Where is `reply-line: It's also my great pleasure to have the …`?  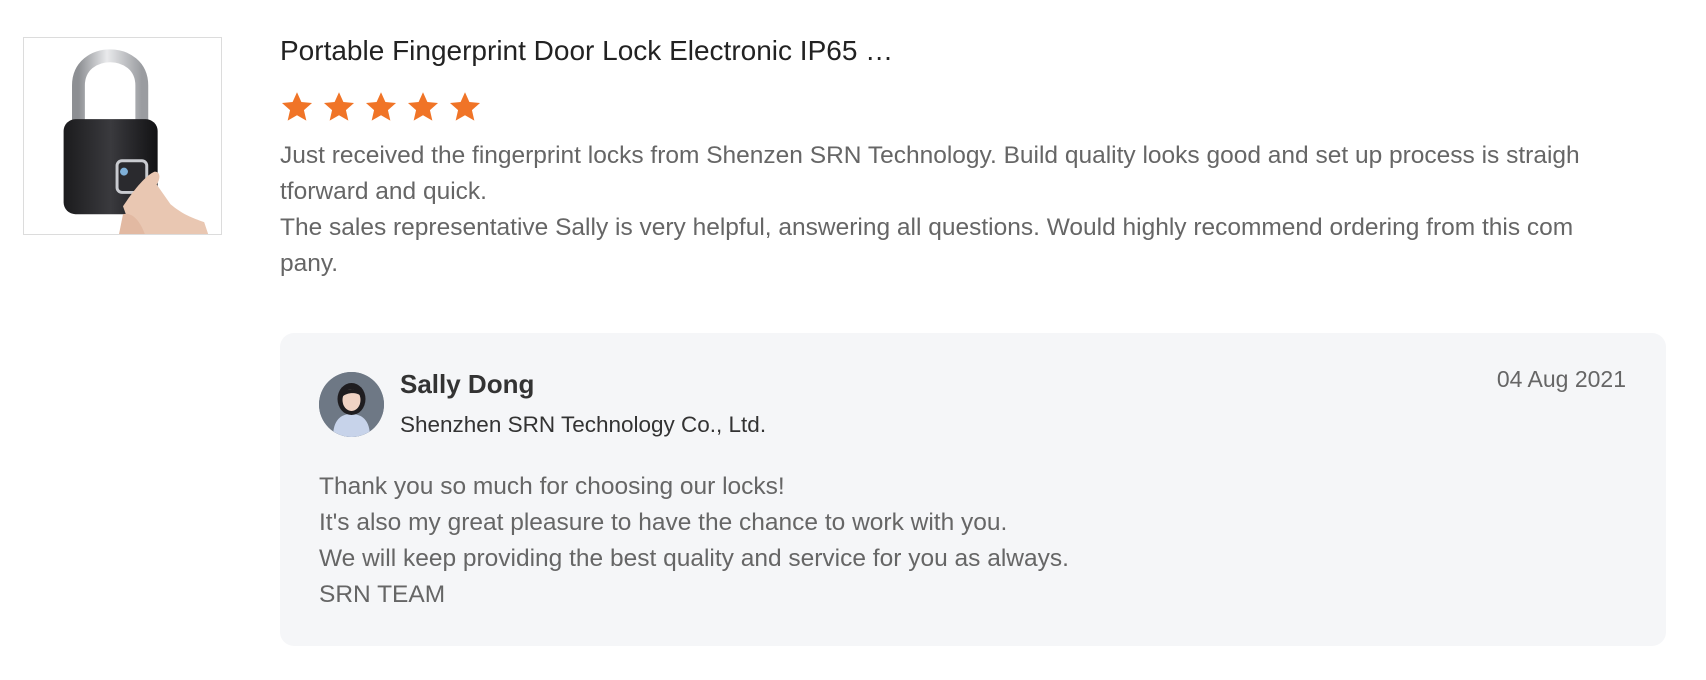
reply-line: It's also my great pleasure to have the … is located at coordinates (663, 522).